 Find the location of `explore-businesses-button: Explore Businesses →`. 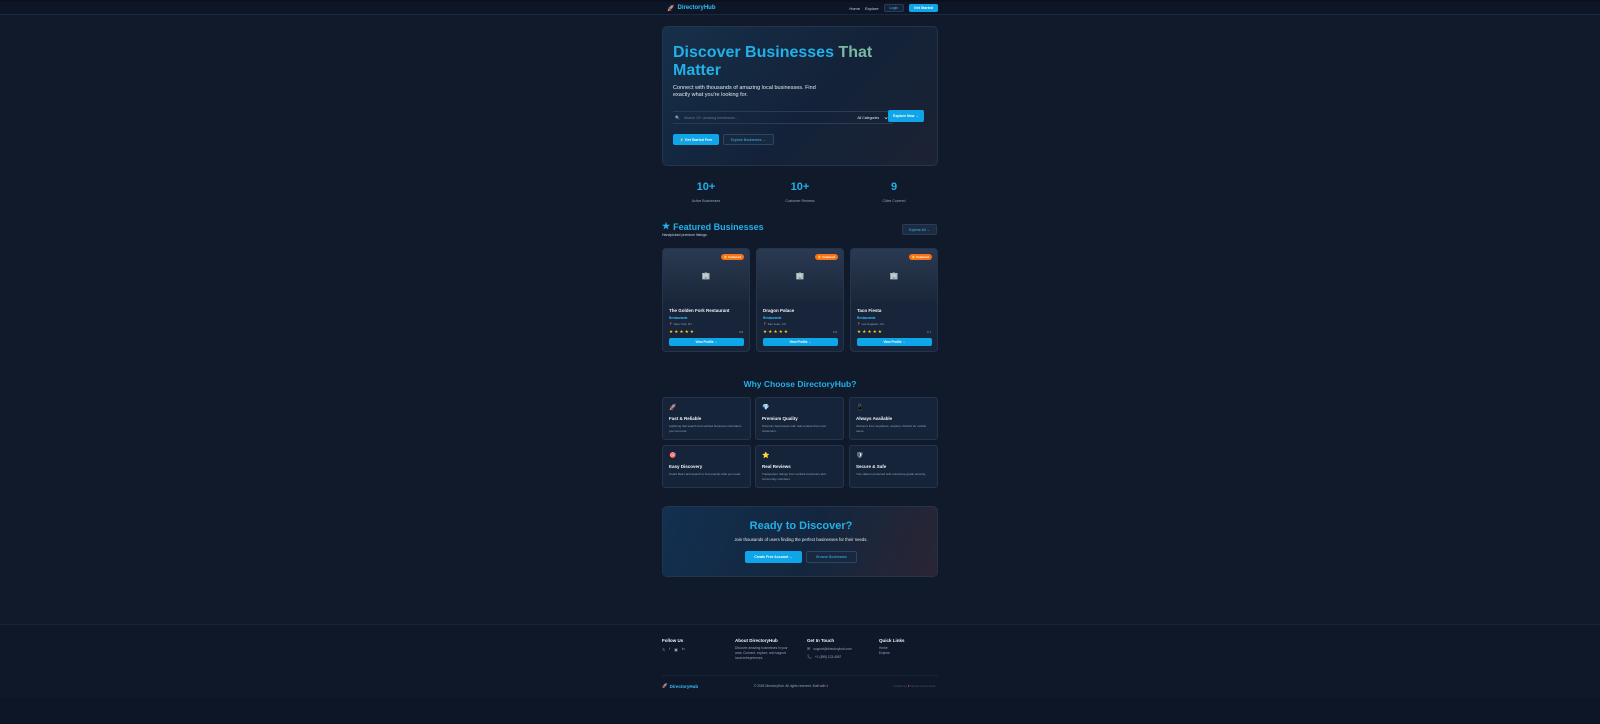

explore-businesses-button: Explore Businesses → is located at coordinates (748, 139).